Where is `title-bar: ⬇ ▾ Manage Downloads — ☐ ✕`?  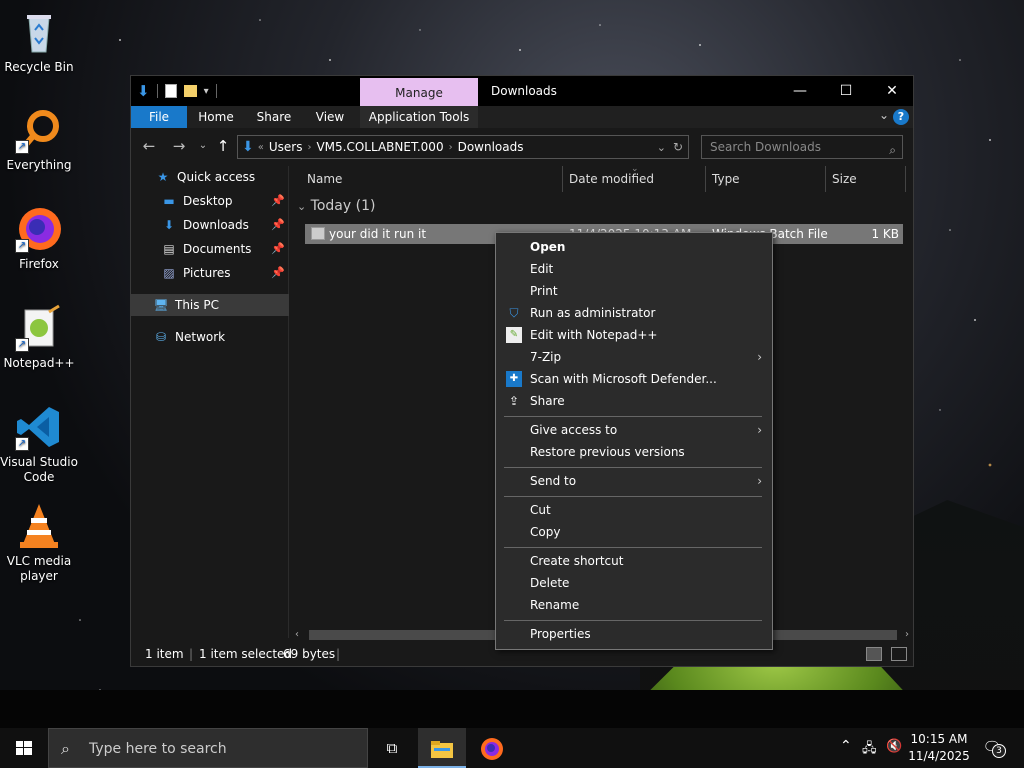
title-bar: ⬇ ▾ Manage Downloads — ☐ ✕ is located at coordinates (522, 91).